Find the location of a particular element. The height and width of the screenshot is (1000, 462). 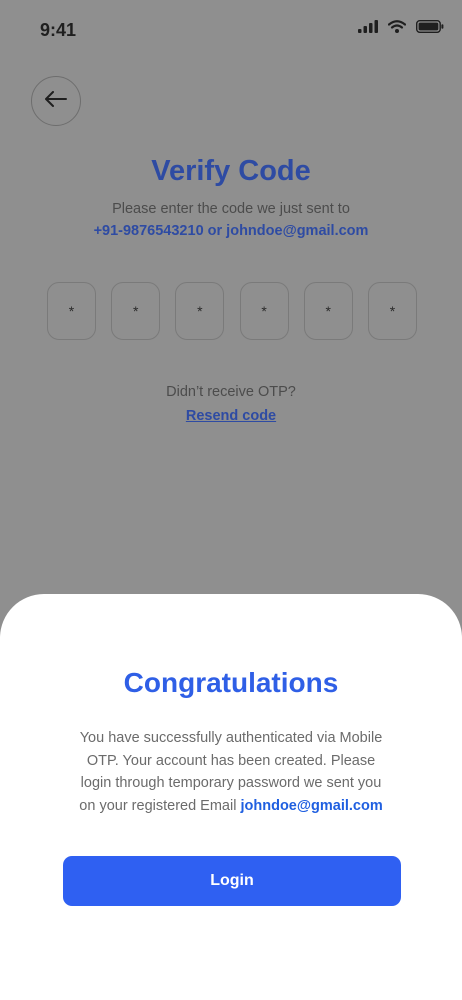

contact-info: +91-9876543210 or johndoe@gmail.com is located at coordinates (231, 231).